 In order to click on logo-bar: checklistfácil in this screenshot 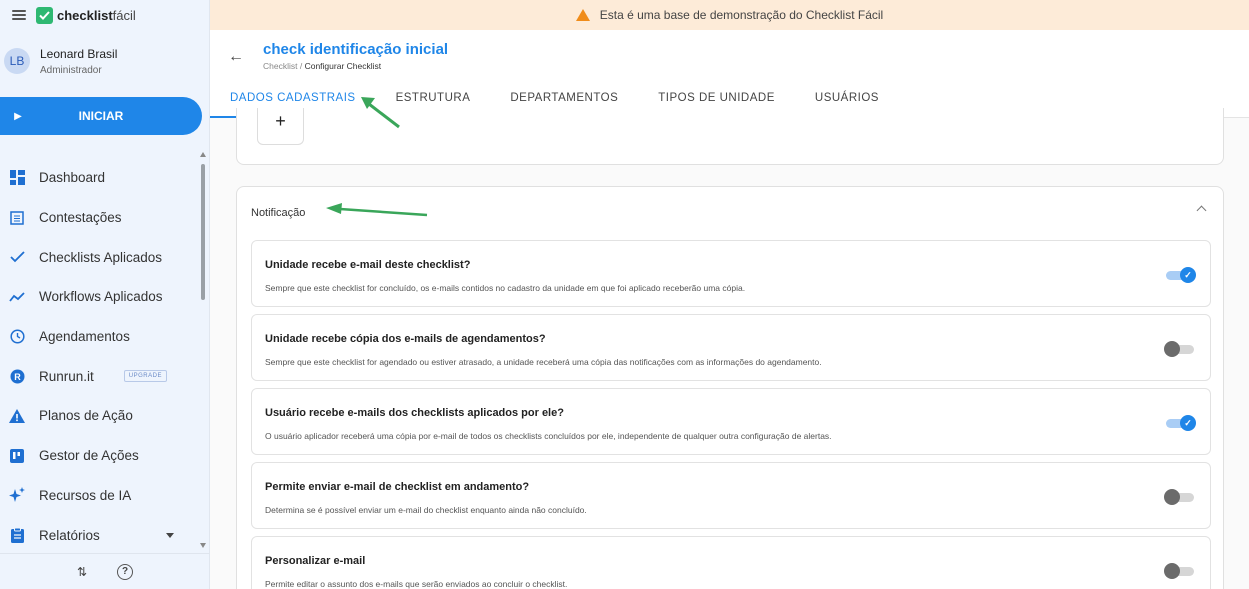, I will do `click(104, 15)`.